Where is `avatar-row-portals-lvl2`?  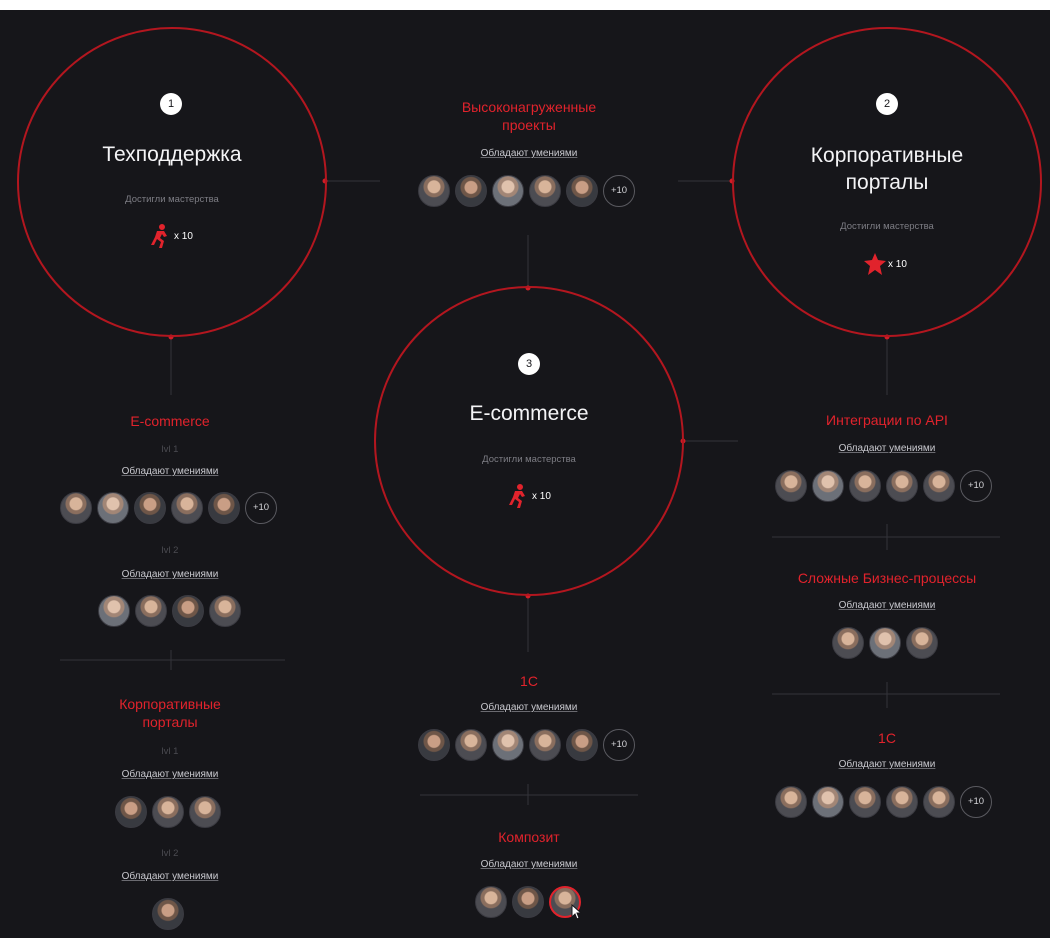
avatar-row-portals-lvl2 is located at coordinates (168, 914).